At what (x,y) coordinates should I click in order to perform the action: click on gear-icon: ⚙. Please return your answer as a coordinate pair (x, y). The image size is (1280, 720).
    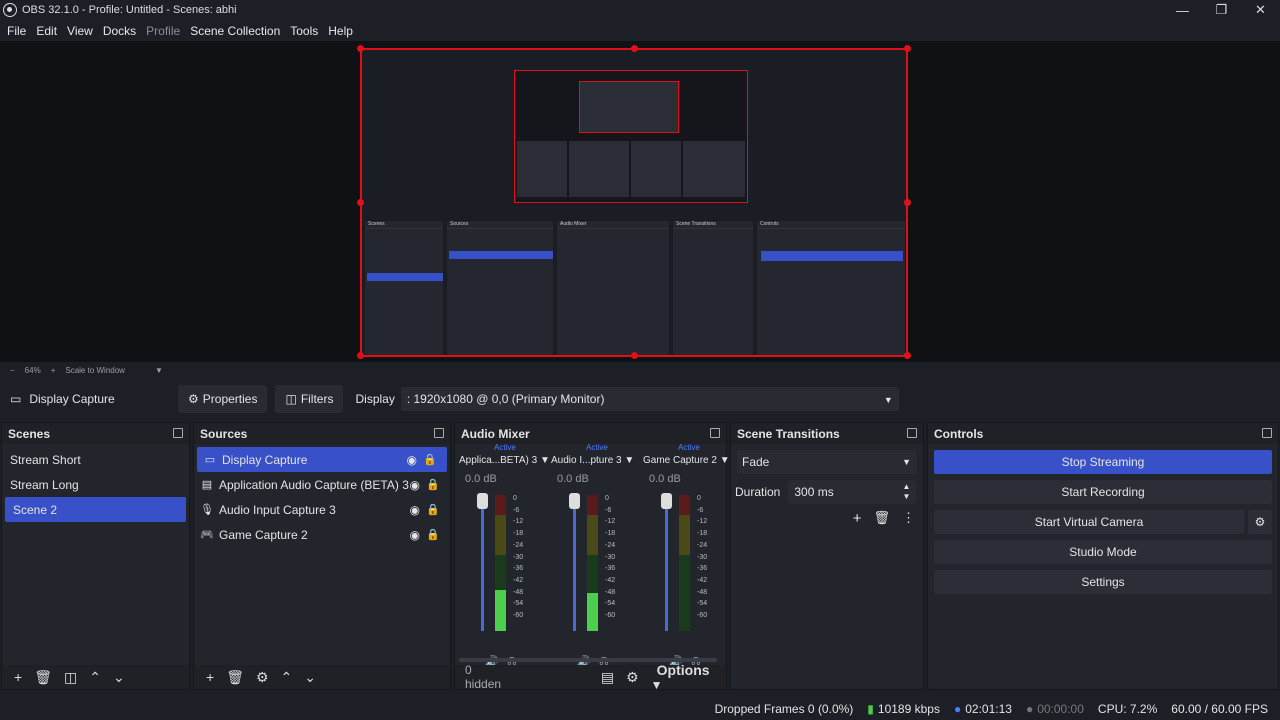
    Looking at the image, I should click on (262, 677).